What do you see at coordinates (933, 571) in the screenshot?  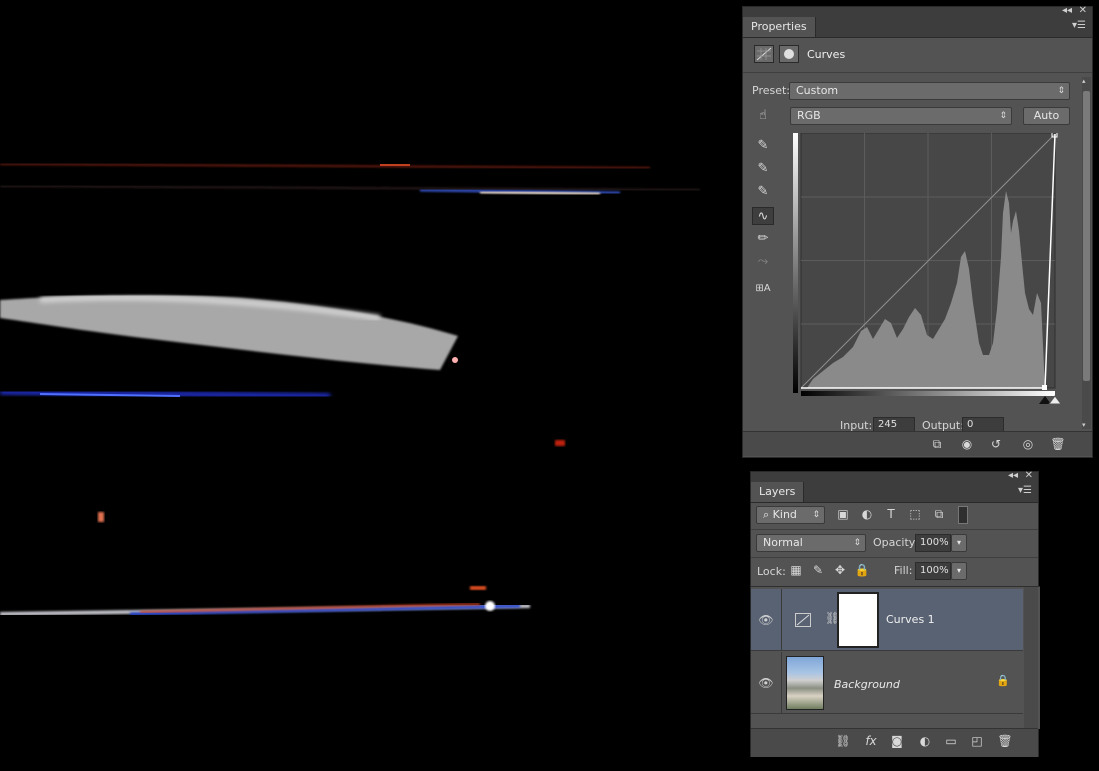 I see `fill-field: 100%` at bounding box center [933, 571].